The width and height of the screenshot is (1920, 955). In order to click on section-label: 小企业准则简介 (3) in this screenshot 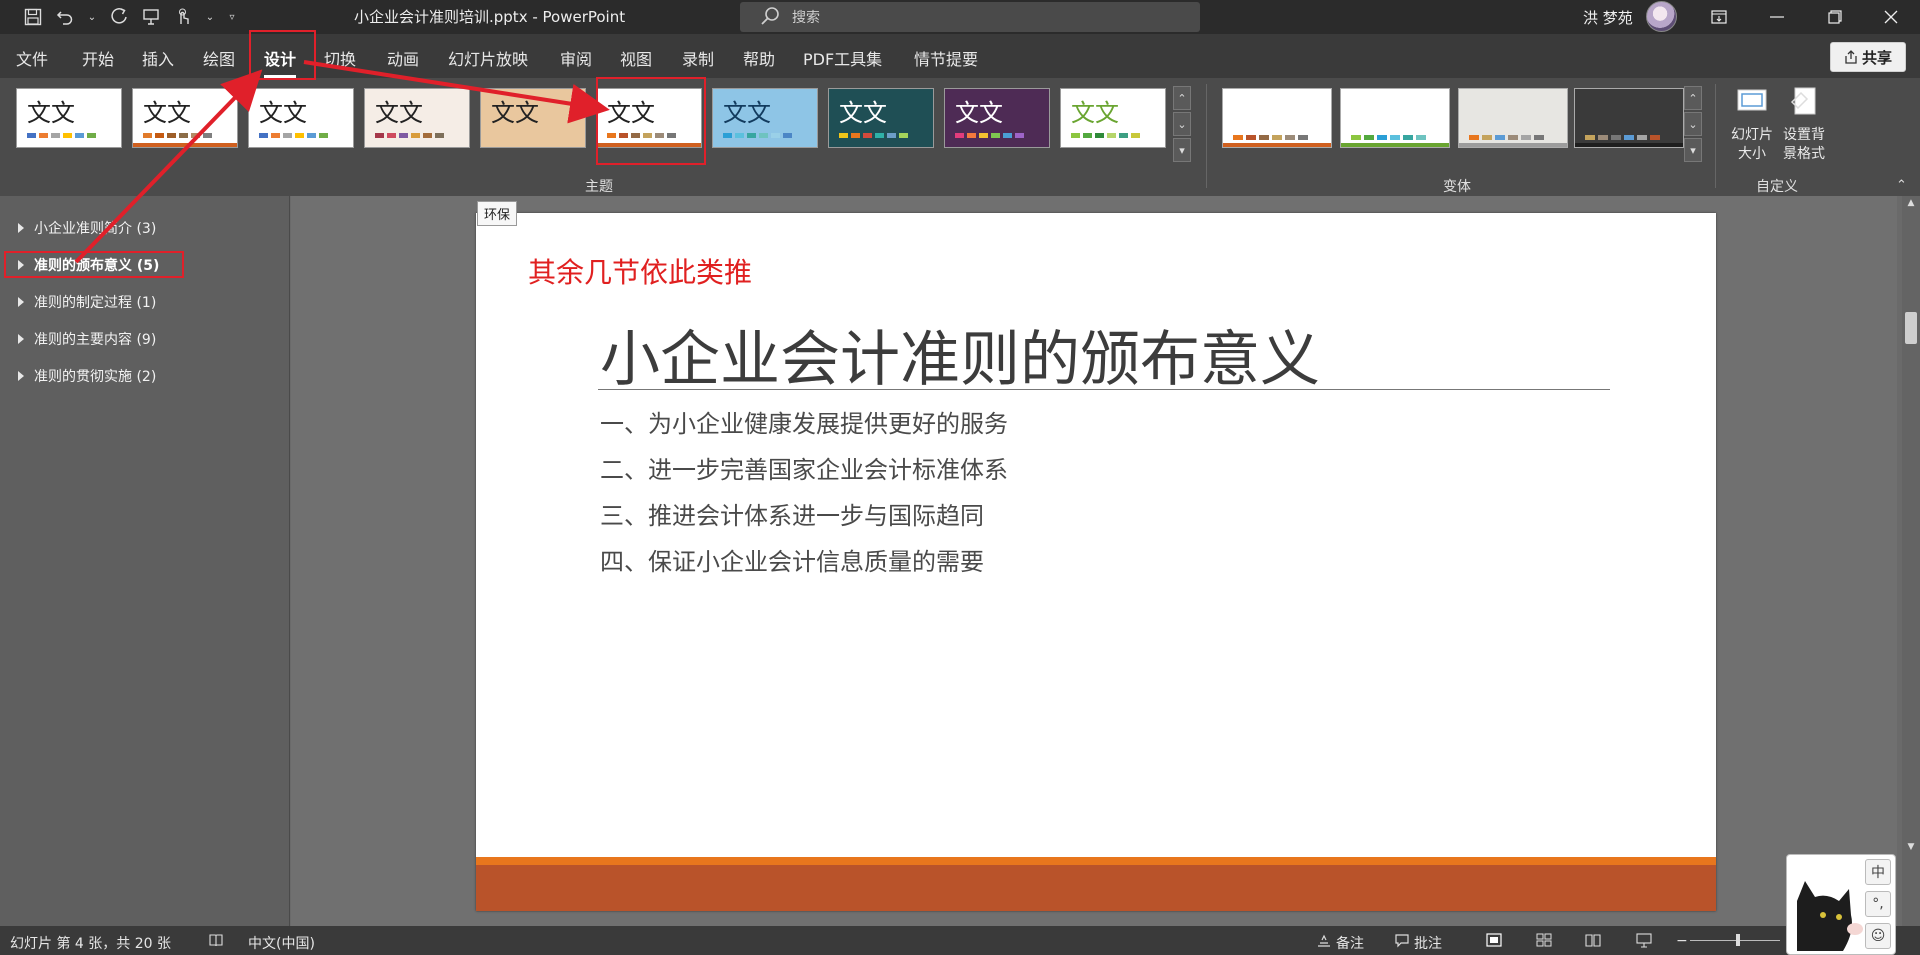, I will do `click(95, 229)`.